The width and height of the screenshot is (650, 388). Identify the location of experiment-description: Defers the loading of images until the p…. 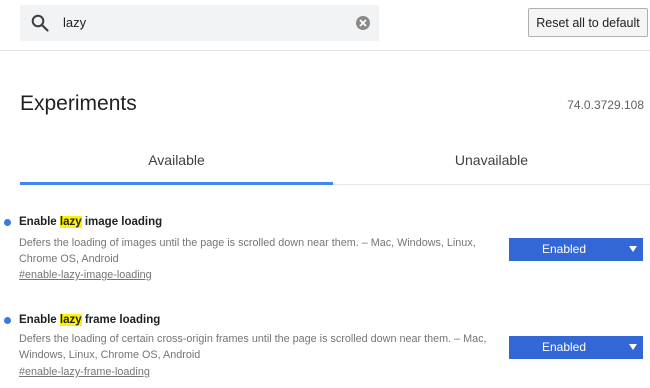
(247, 251).